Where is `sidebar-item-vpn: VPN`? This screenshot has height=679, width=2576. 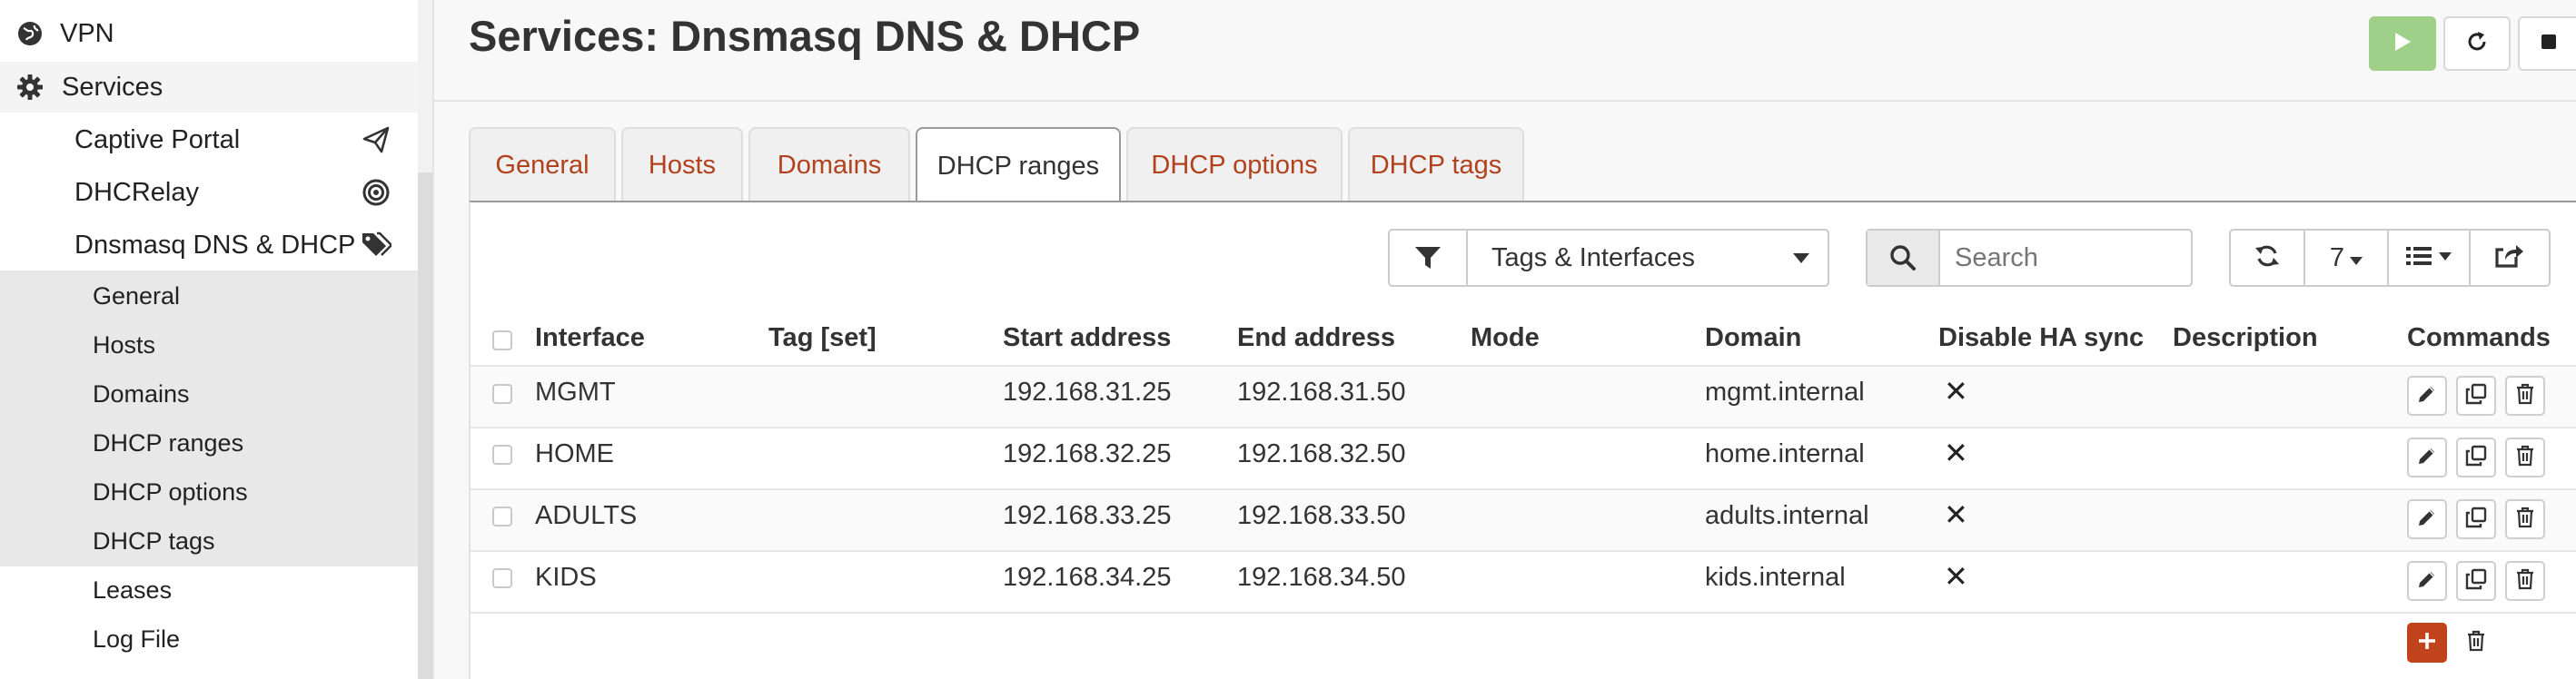
sidebar-item-vpn: VPN is located at coordinates (209, 34).